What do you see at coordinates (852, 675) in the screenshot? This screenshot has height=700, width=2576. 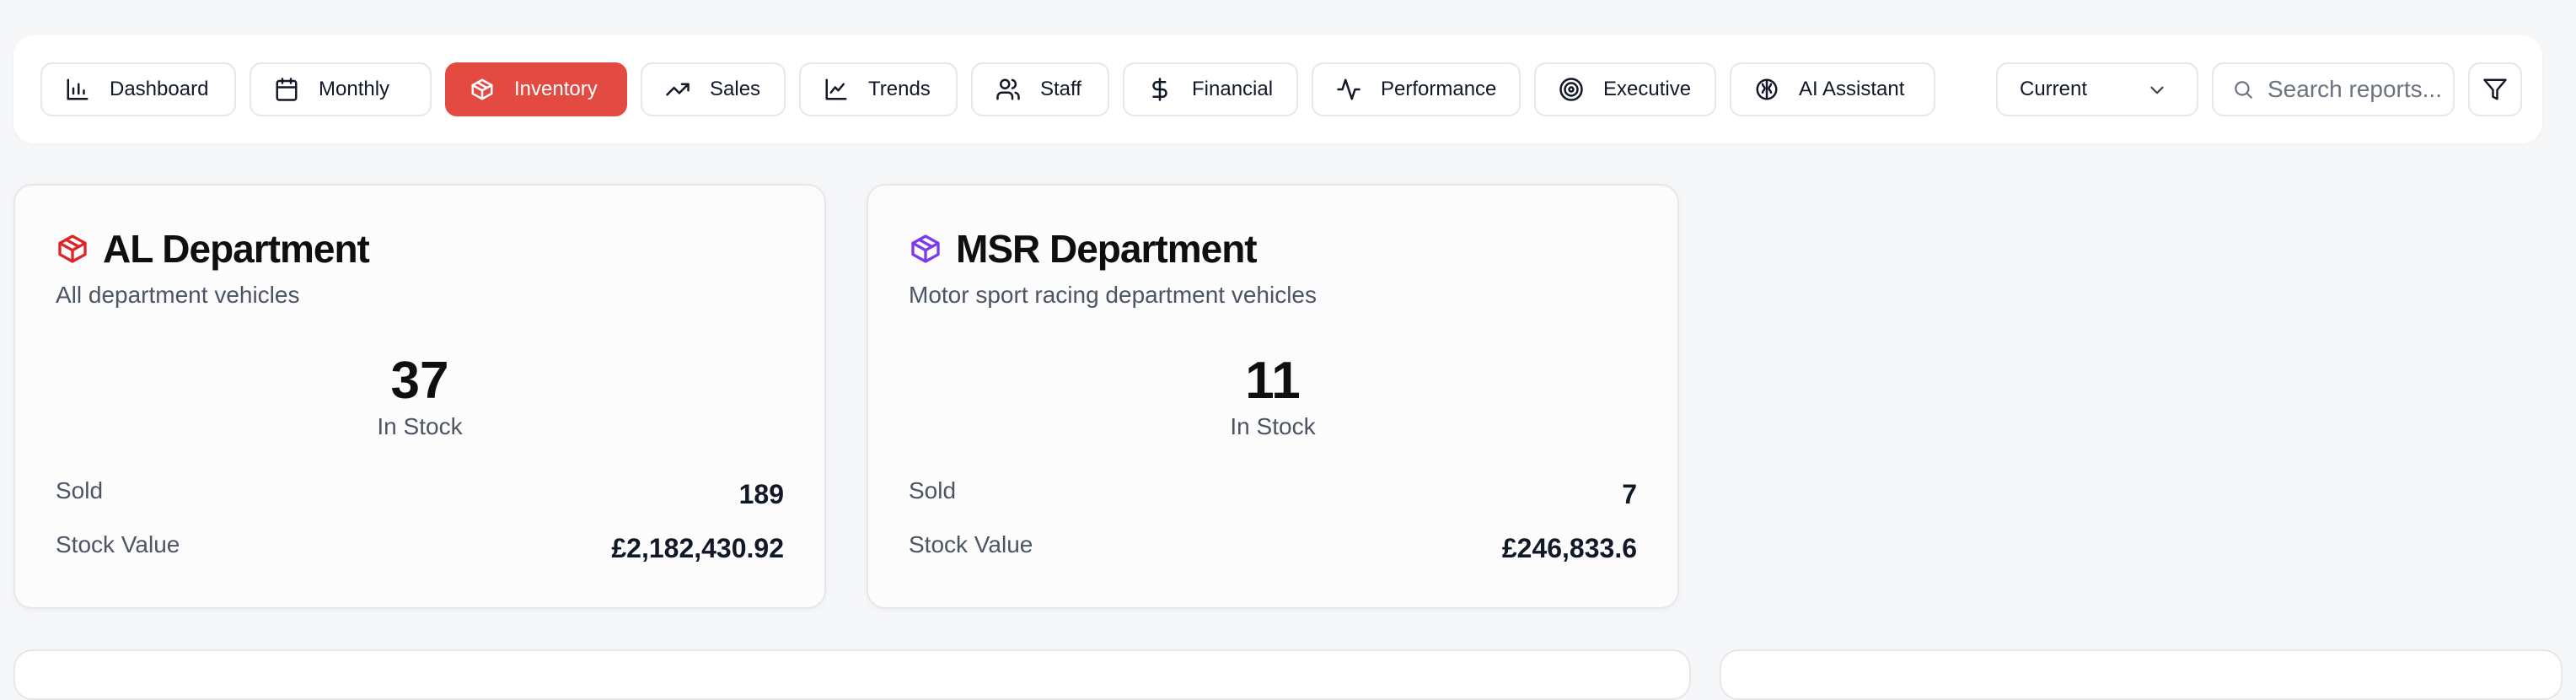 I see `lower-panel-left` at bounding box center [852, 675].